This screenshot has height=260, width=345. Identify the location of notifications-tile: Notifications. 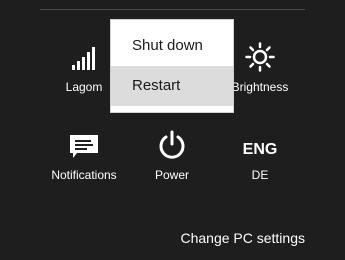
(84, 155).